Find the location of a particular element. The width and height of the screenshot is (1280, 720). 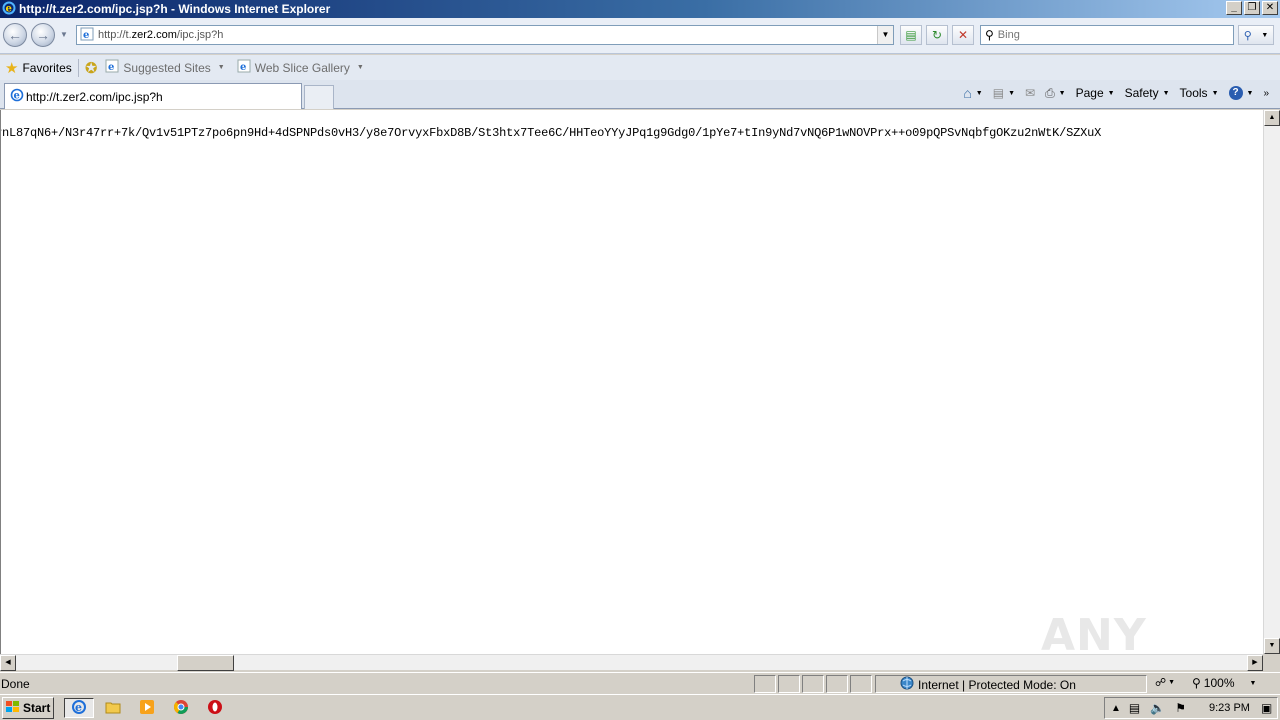

rss-feed-icon: ▤ is located at coordinates (998, 93).